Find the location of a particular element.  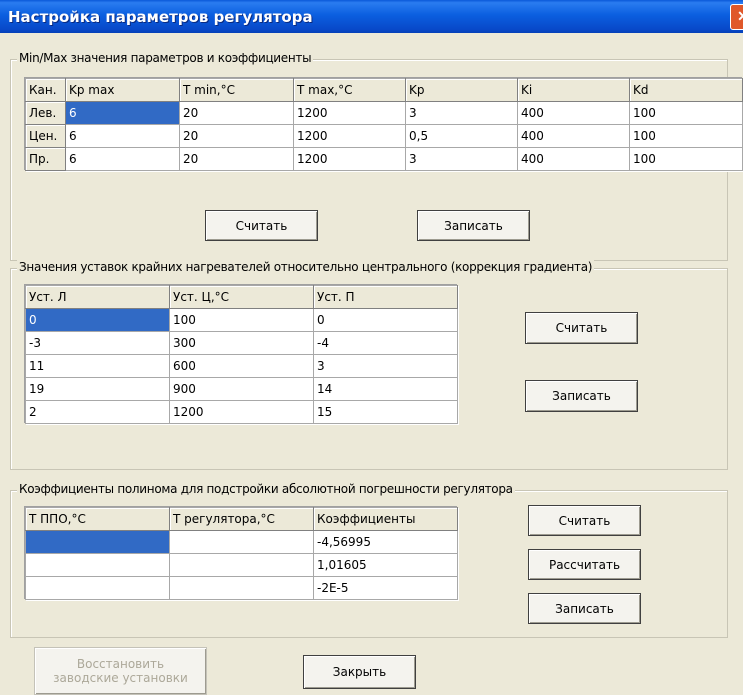

table-cell: 15 is located at coordinates (385, 412).